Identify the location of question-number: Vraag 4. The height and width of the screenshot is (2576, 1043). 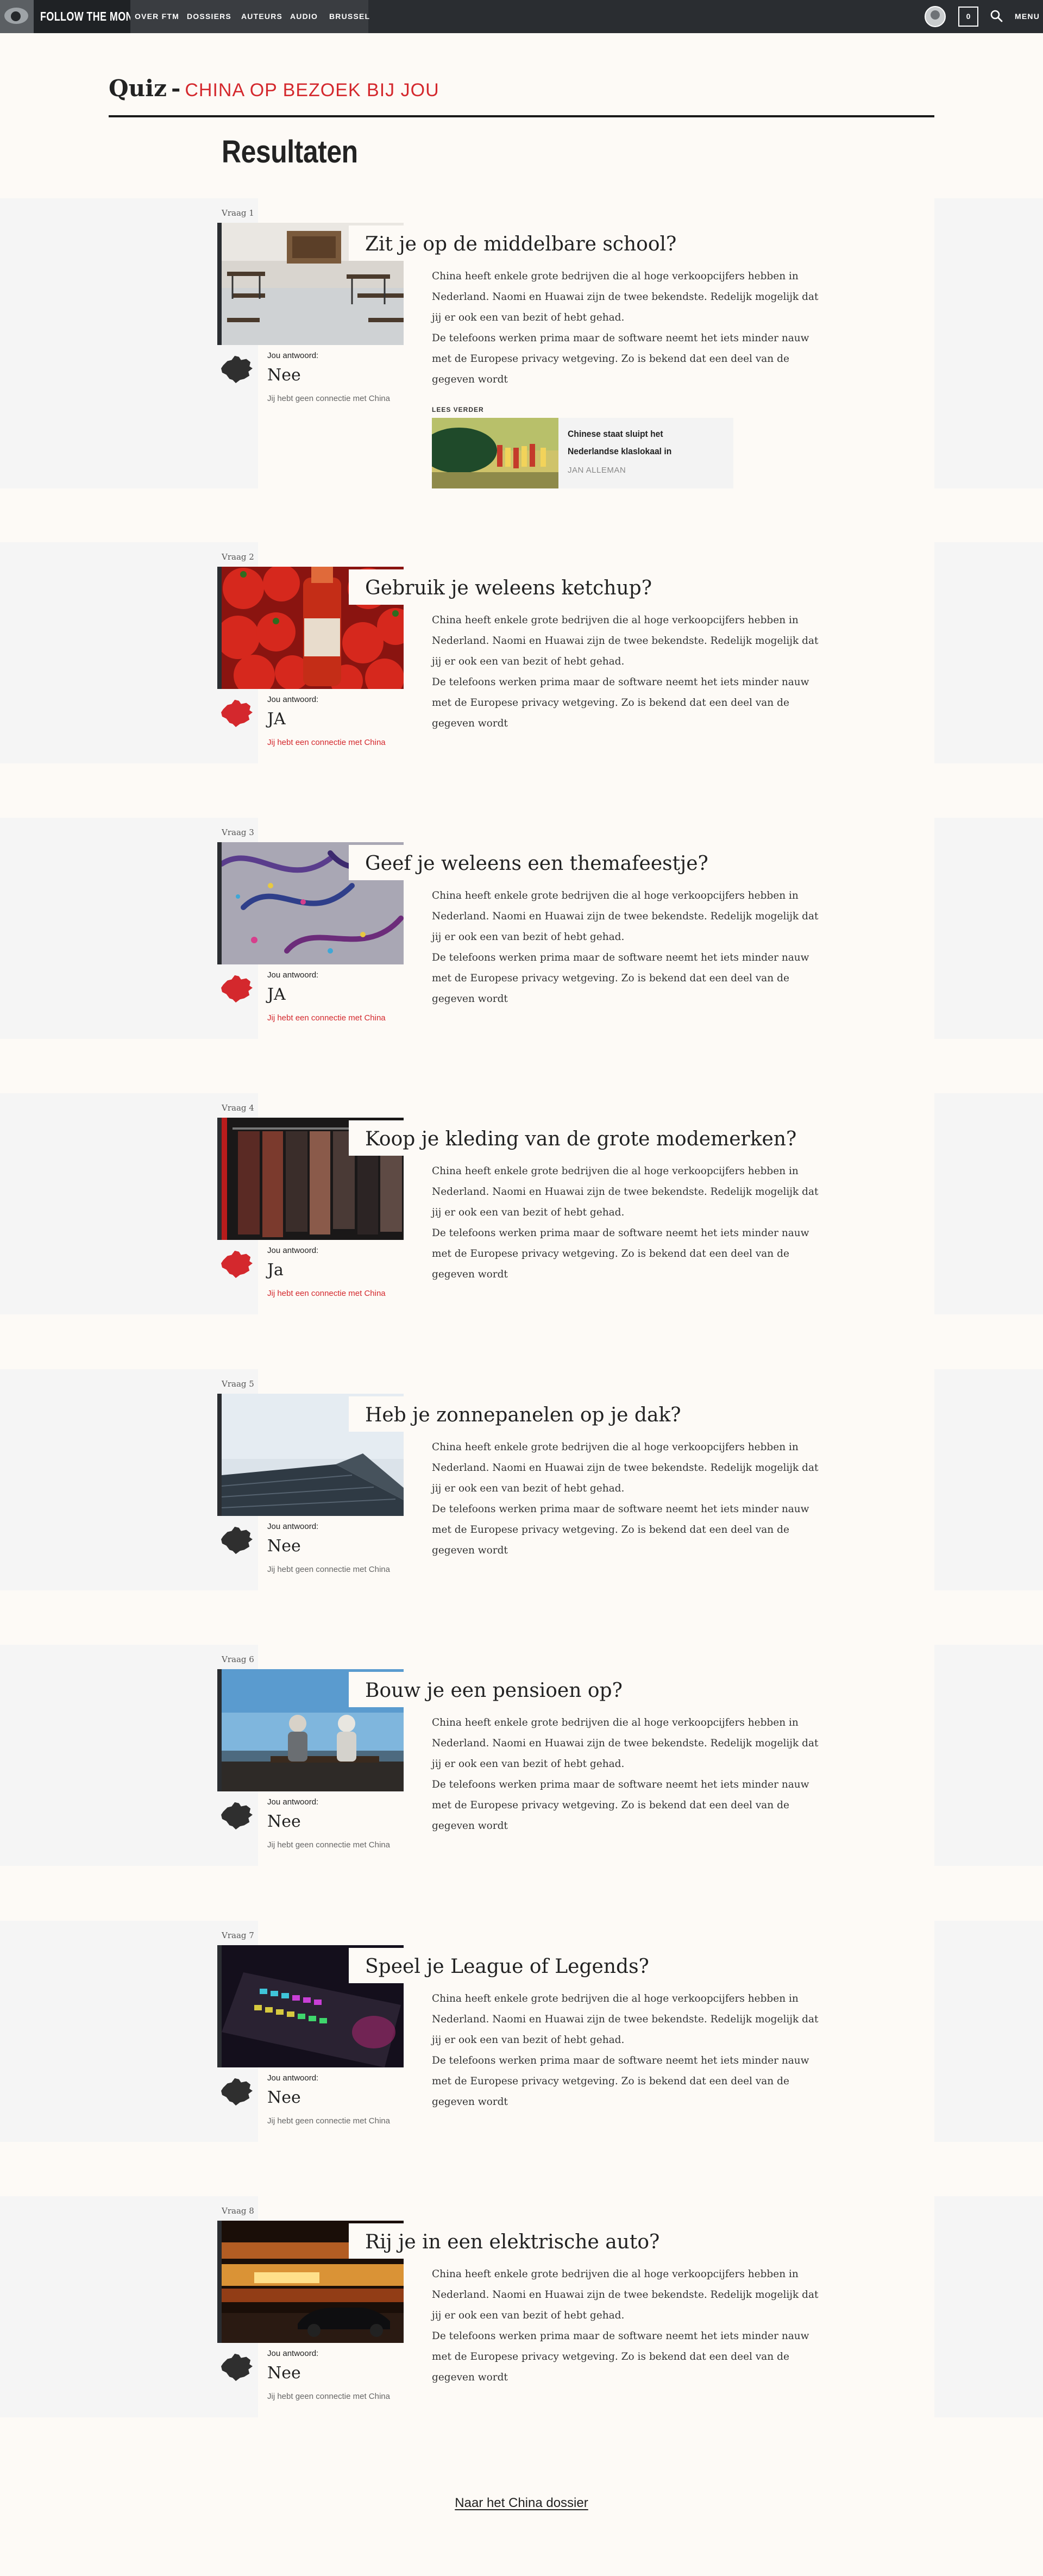
(238, 1108).